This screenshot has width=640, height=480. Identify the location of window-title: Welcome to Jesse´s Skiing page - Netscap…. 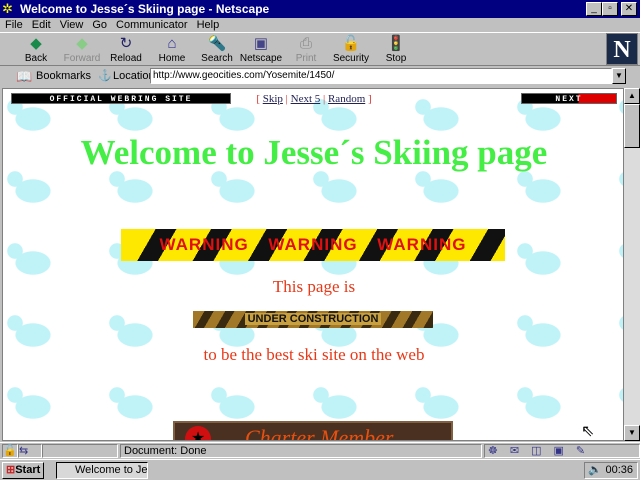
(145, 9).